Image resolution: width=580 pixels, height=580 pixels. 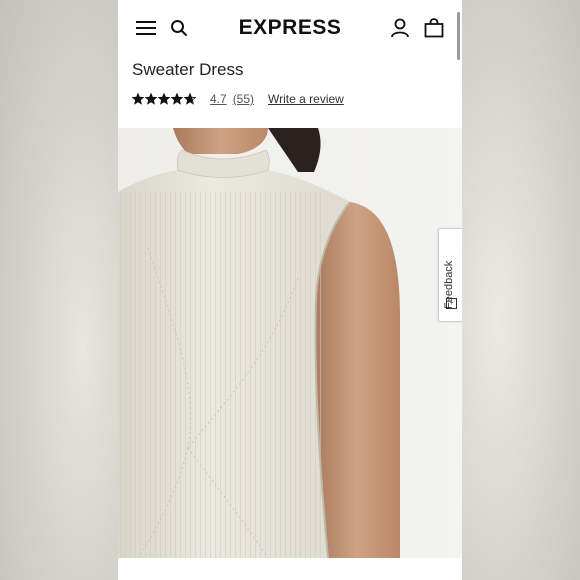 I want to click on product-rating: 4.7 (55) Write a review, so click(x=238, y=99).